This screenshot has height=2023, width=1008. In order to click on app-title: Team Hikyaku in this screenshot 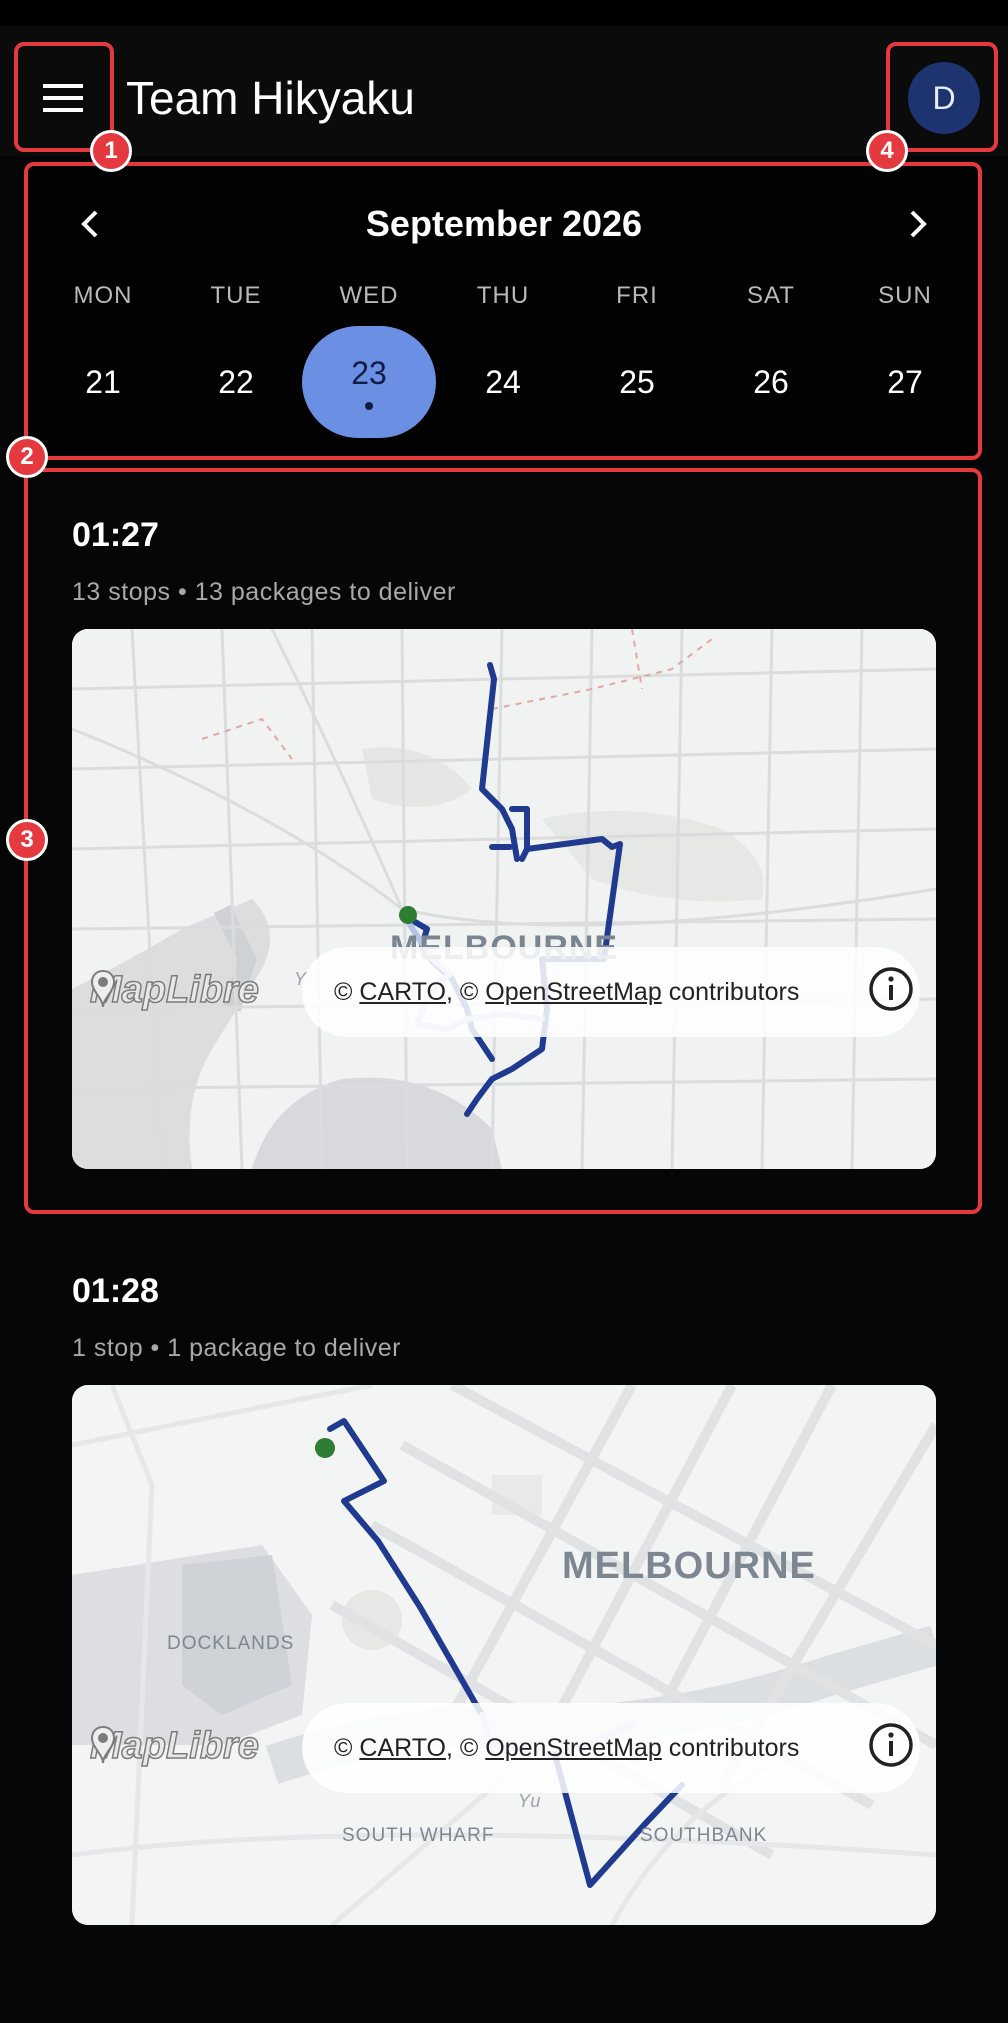, I will do `click(270, 98)`.